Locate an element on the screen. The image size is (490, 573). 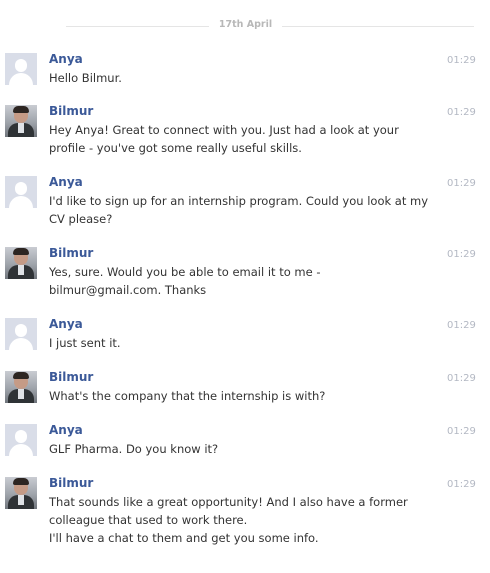
message-text: I just sent it. is located at coordinates (85, 343).